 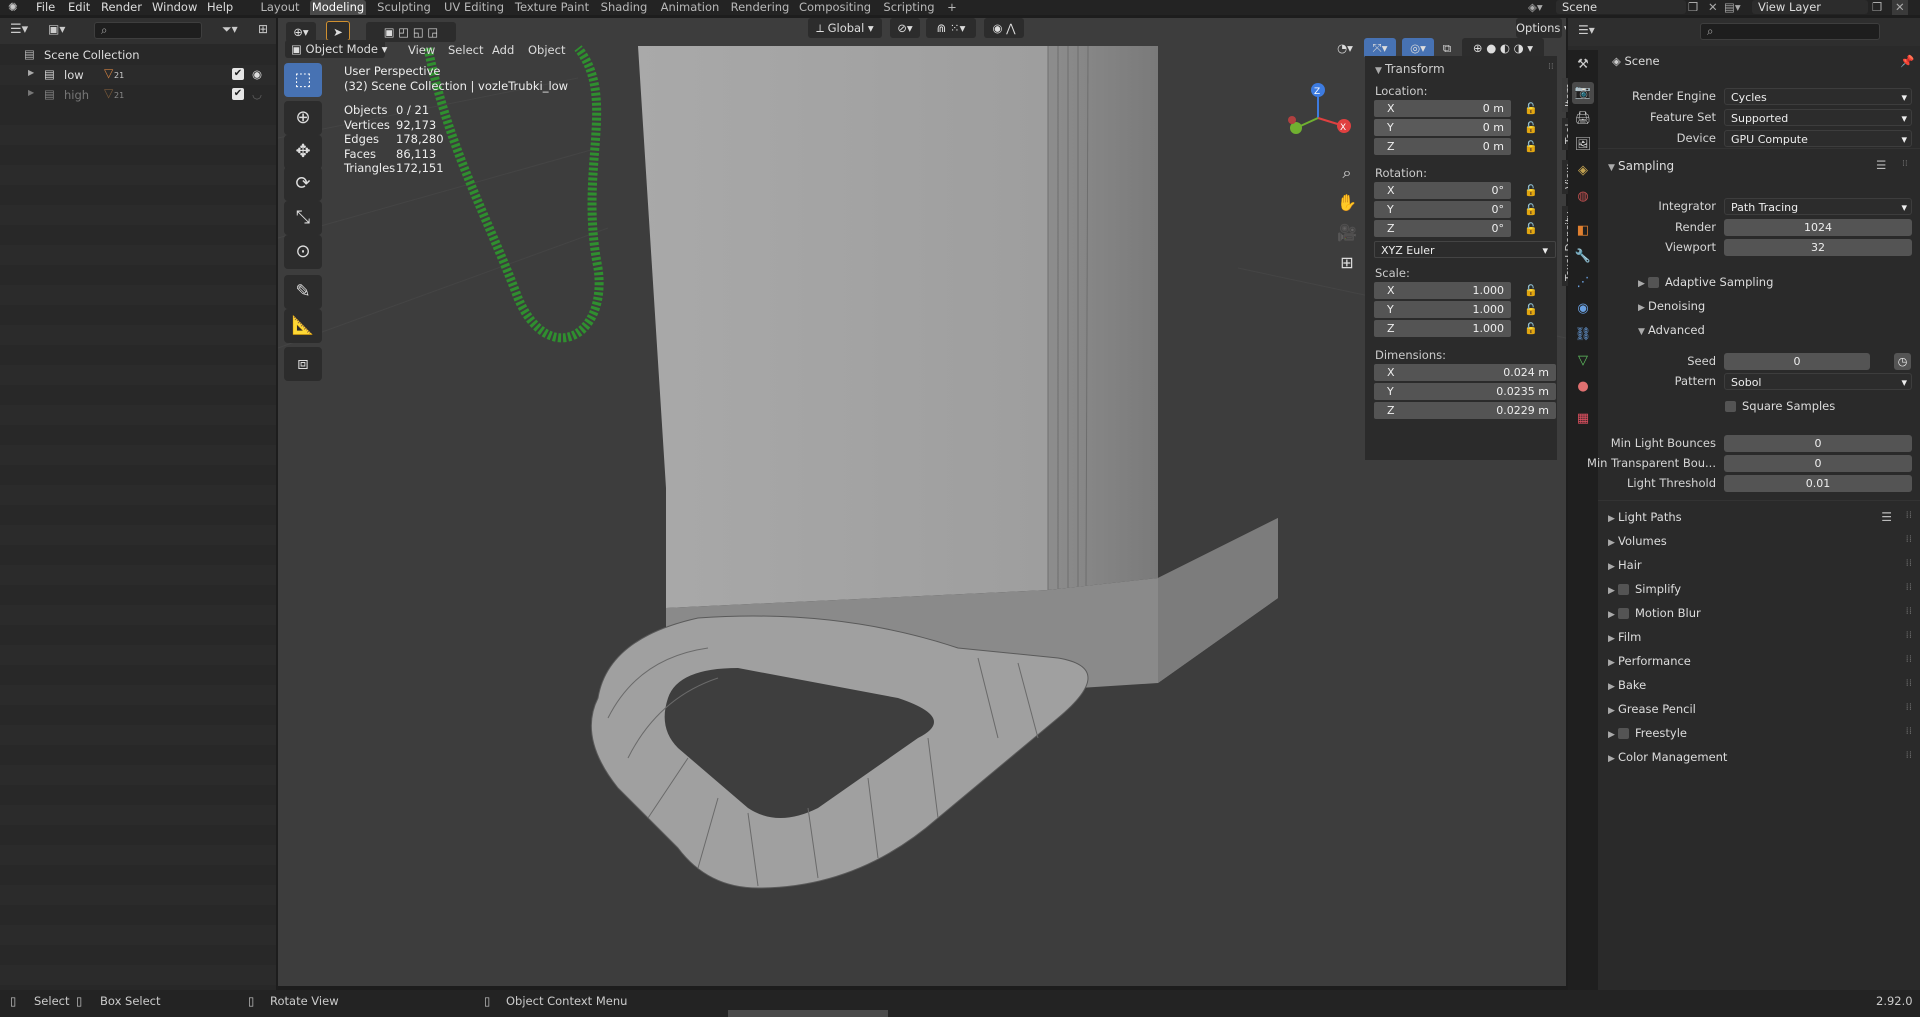 What do you see at coordinates (1442, 190) in the screenshot?
I see `rotation-x-field: X 0°` at bounding box center [1442, 190].